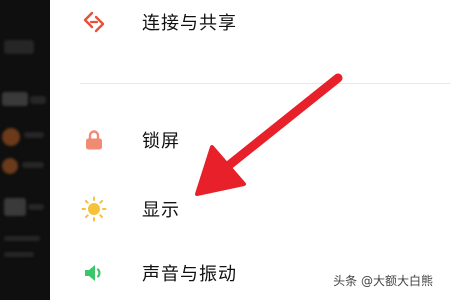  I want to click on settings-item-label: 连接与共享, so click(189, 23).